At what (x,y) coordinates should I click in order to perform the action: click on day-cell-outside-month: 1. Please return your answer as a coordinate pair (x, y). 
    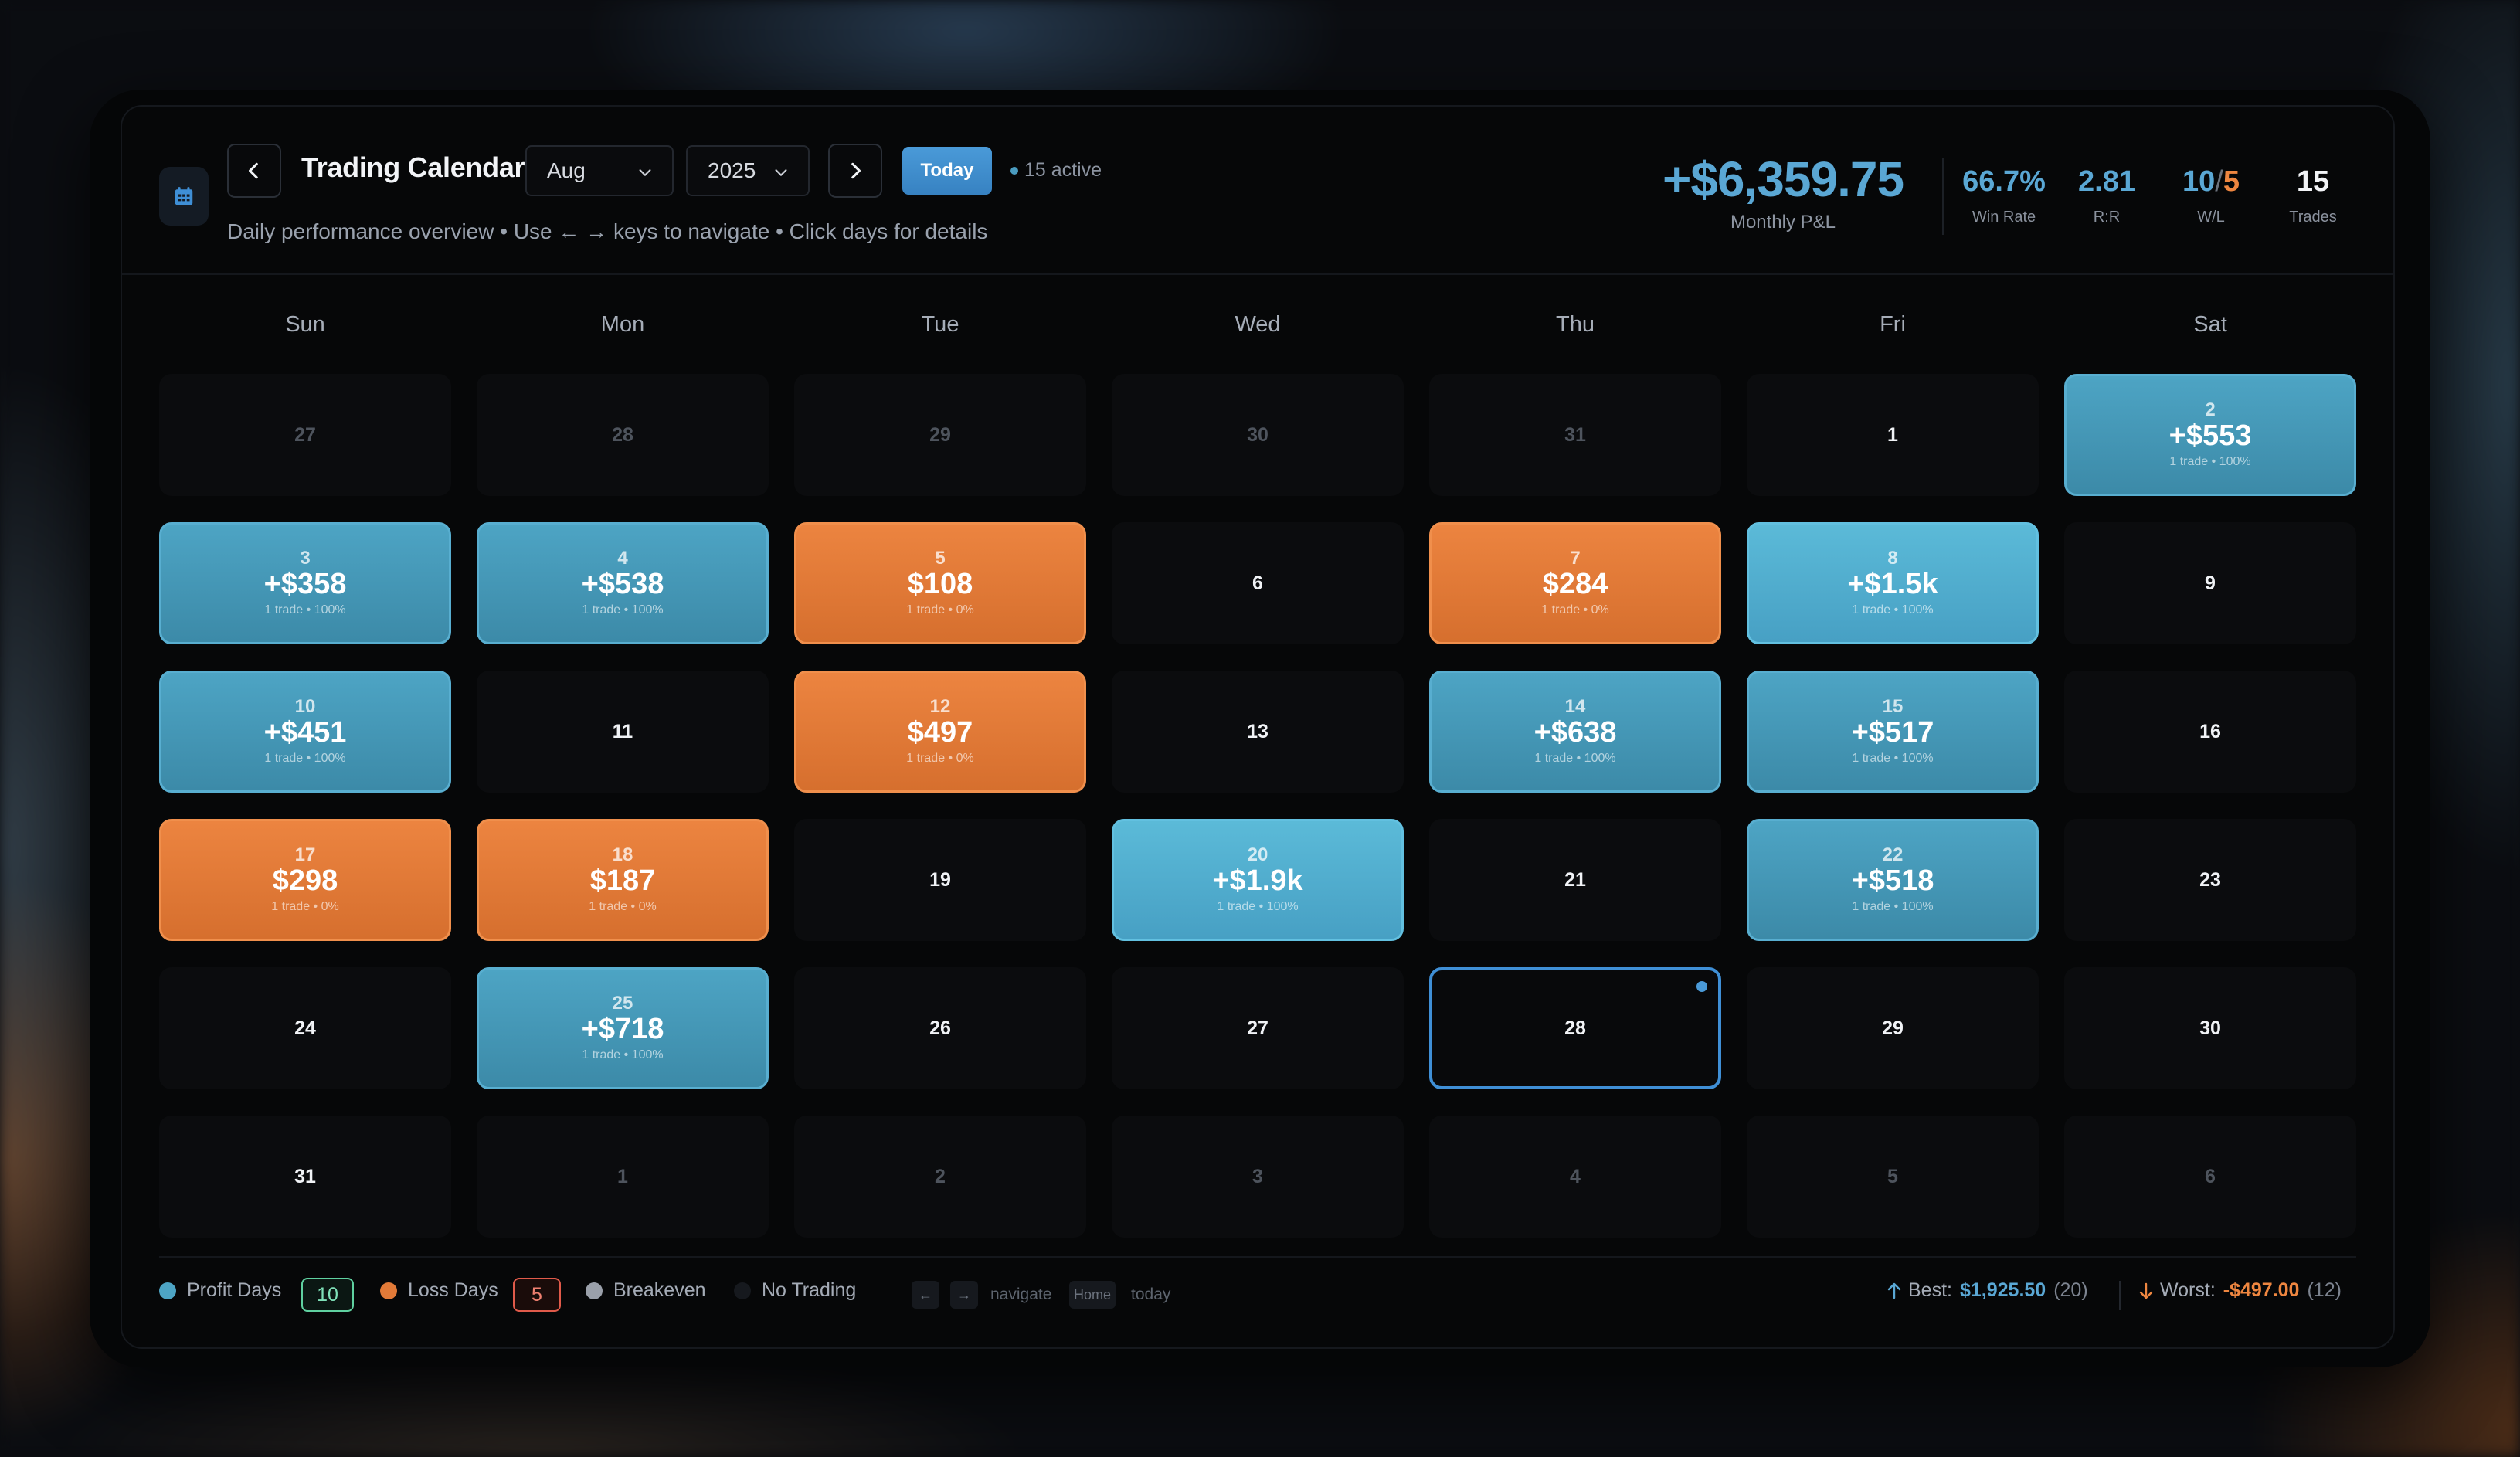
    Looking at the image, I should click on (623, 1177).